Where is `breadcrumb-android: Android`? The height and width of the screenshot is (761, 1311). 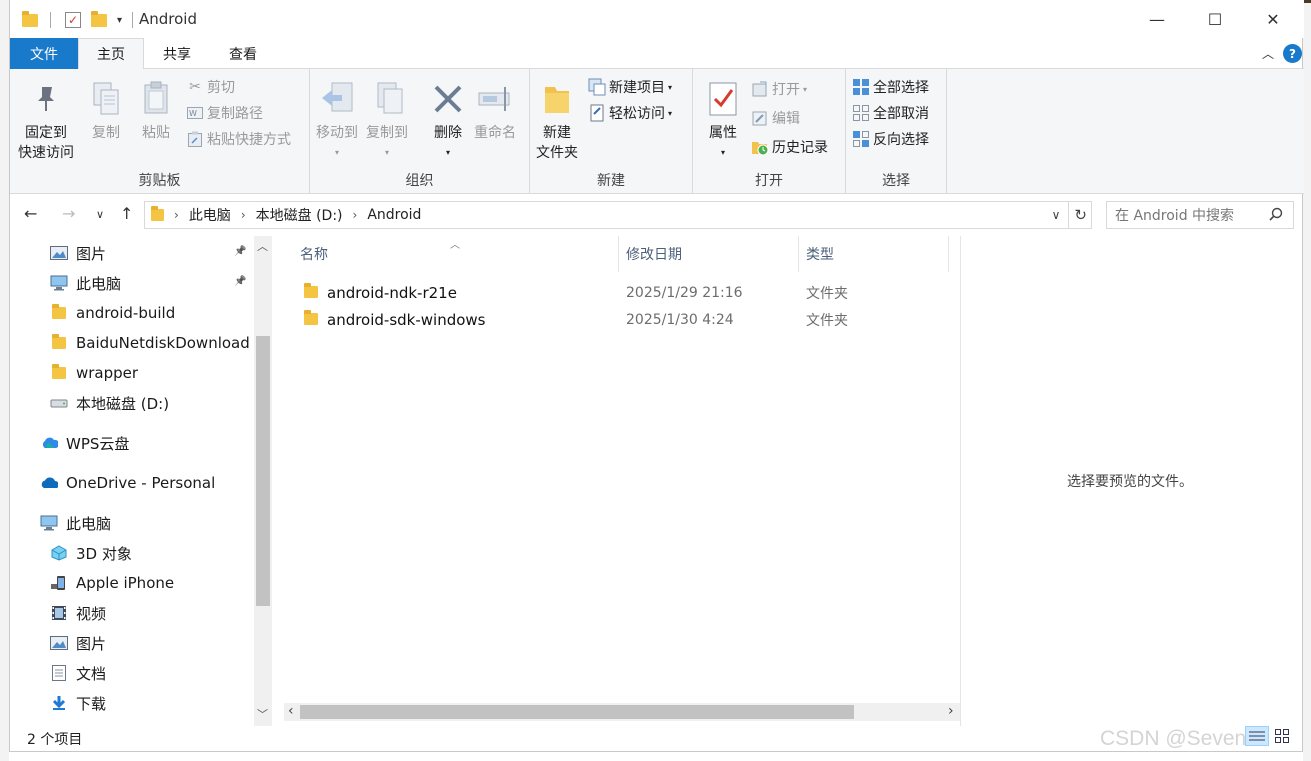
breadcrumb-android: Android is located at coordinates (394, 215).